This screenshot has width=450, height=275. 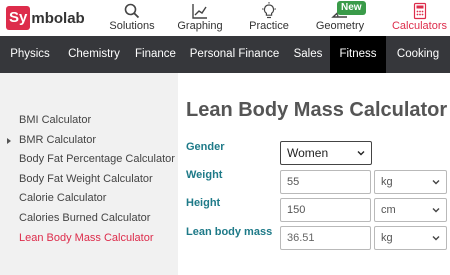 What do you see at coordinates (387, 182) in the screenshot?
I see `weight-unit: kg` at bounding box center [387, 182].